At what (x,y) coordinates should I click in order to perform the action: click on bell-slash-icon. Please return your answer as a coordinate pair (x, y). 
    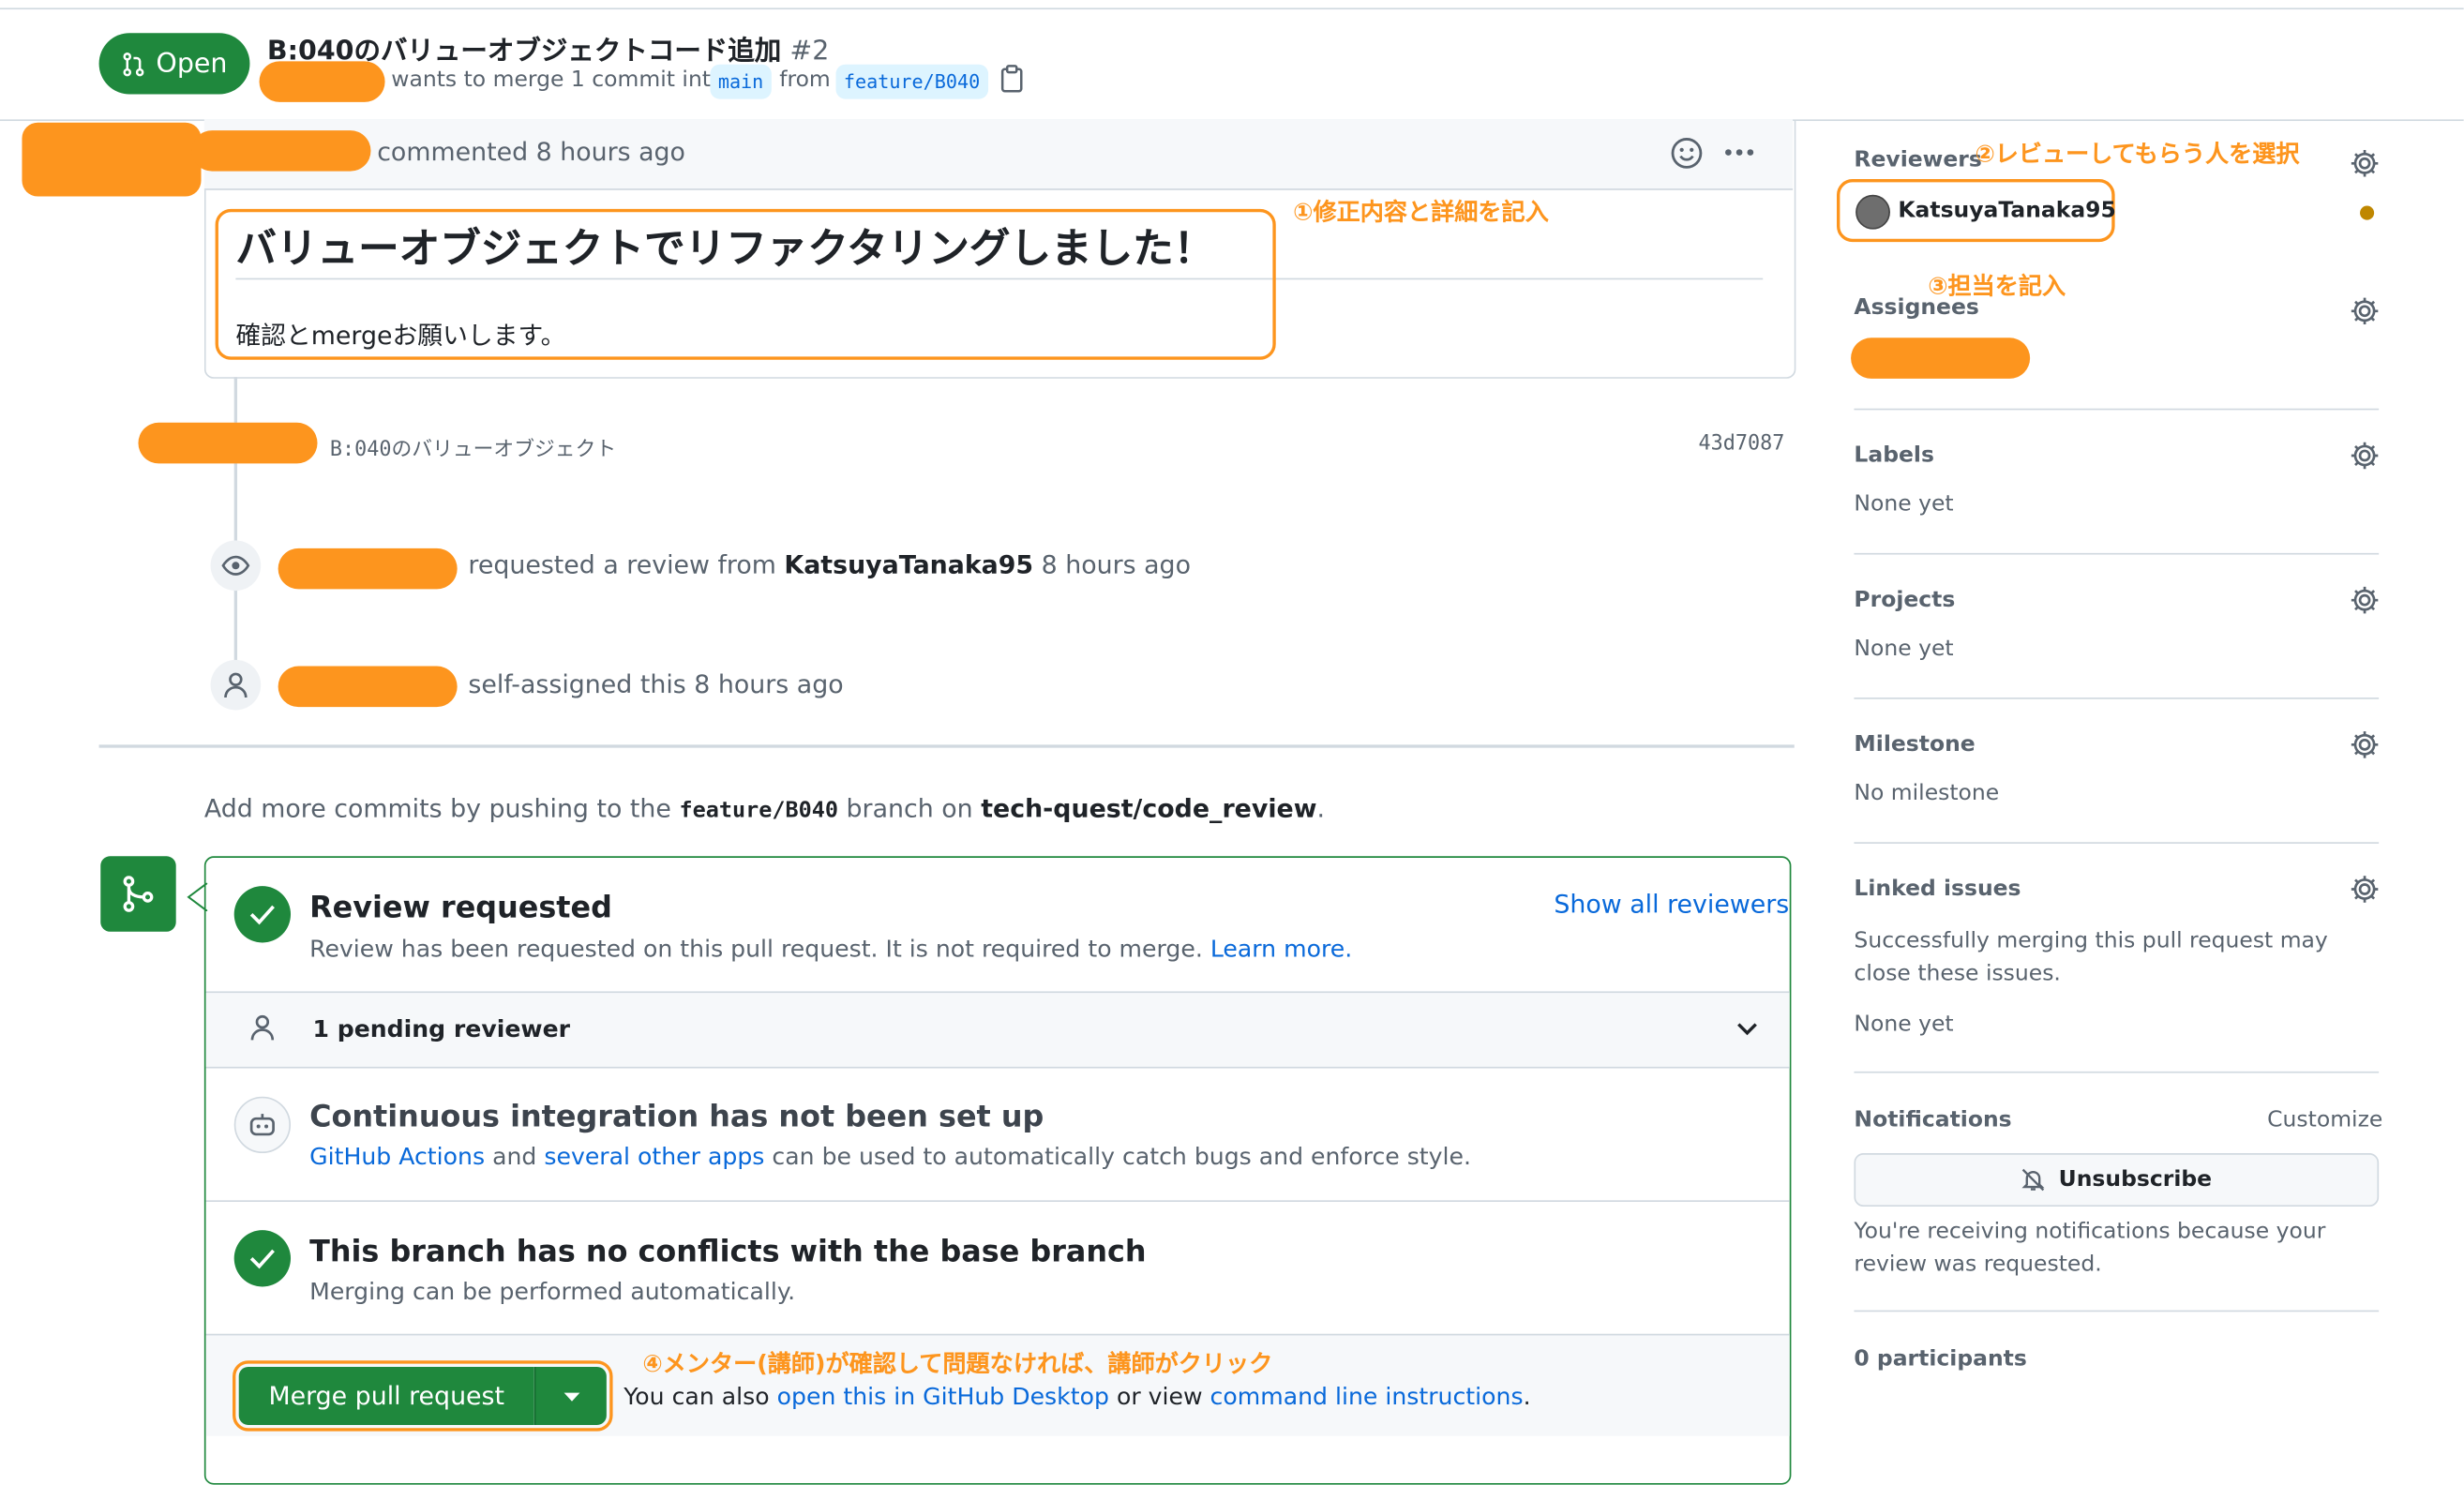
    Looking at the image, I should click on (2033, 1180).